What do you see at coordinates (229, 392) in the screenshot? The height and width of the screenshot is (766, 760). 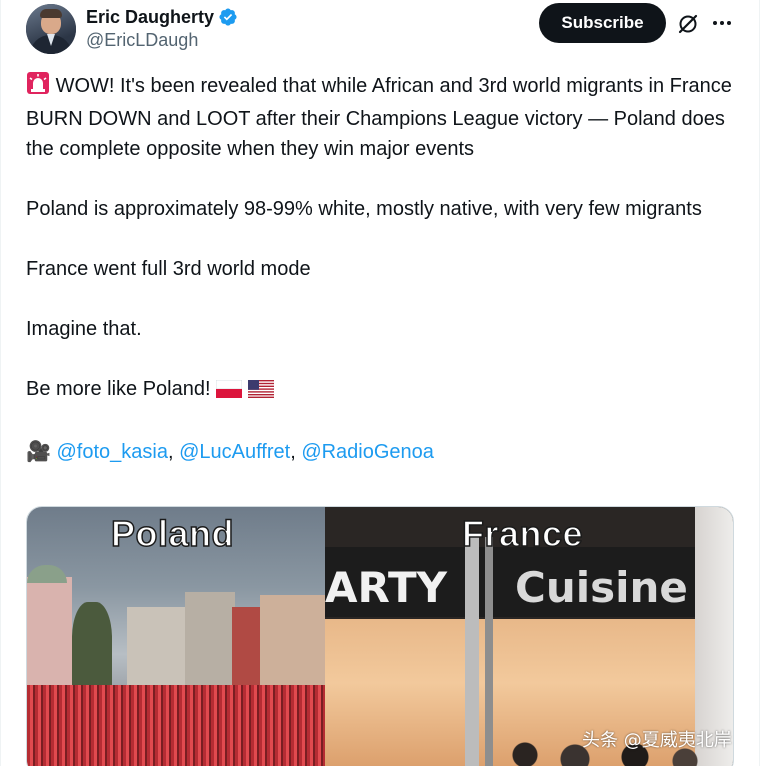 I see `poland-flag-icon` at bounding box center [229, 392].